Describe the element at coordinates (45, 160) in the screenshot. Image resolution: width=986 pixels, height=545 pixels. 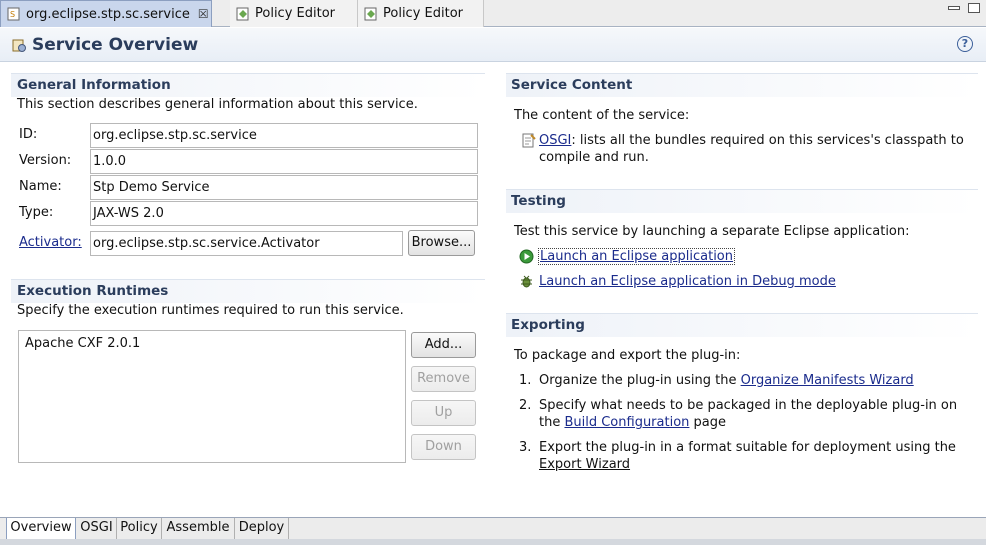
I see `version-label: Version:` at that location.